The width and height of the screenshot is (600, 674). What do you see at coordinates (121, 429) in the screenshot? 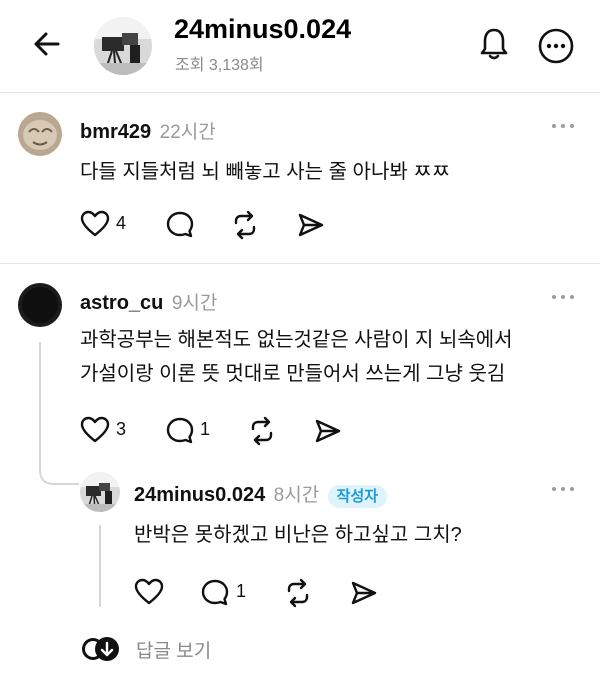
I see `like-count: 3` at bounding box center [121, 429].